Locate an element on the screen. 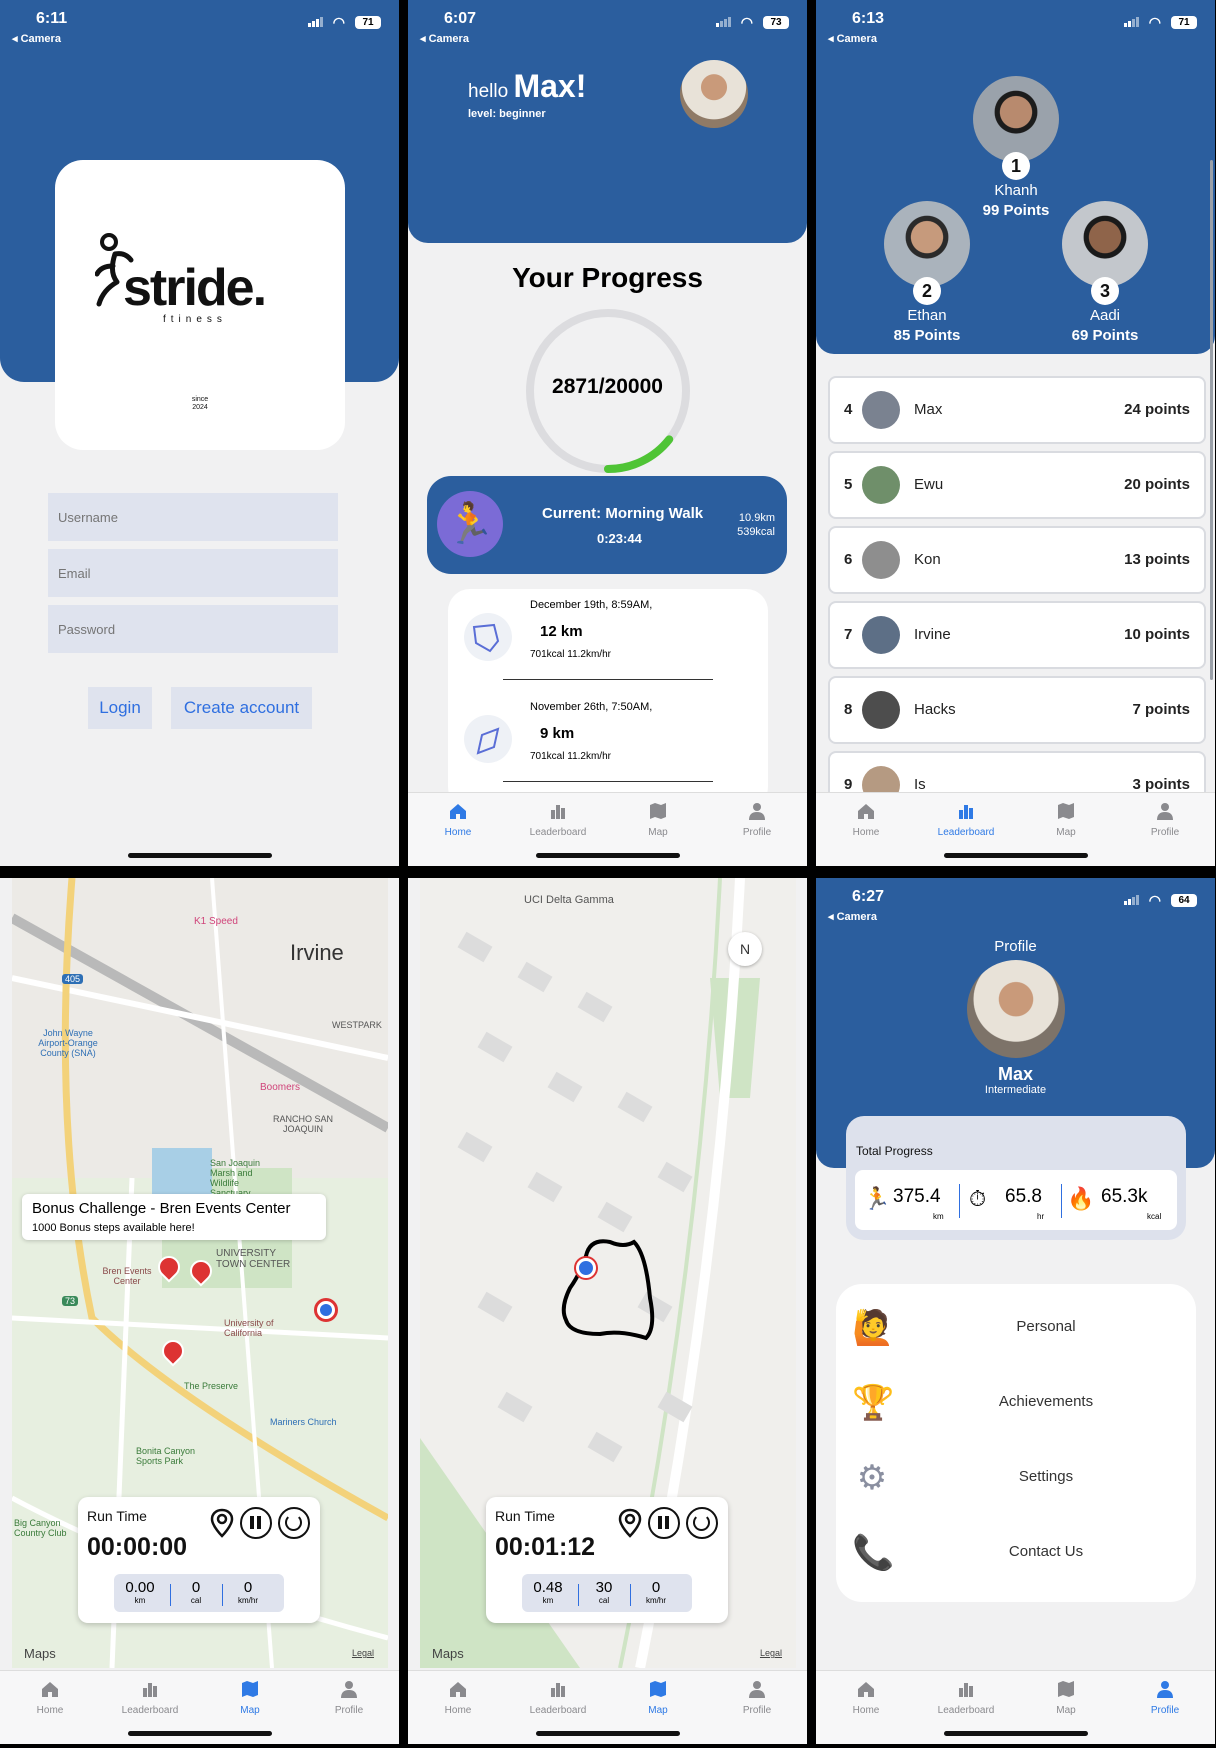 This screenshot has width=1216, height=1748. status-time: 6:11 is located at coordinates (52, 18).